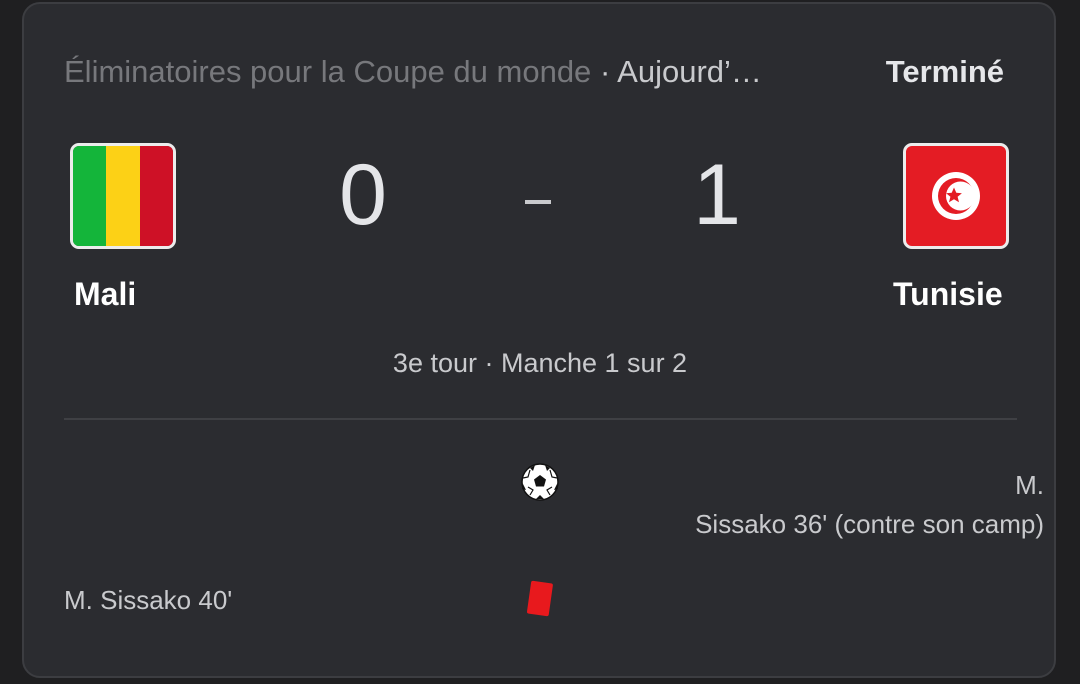 The width and height of the screenshot is (1080, 684). Describe the element at coordinates (869, 524) in the screenshot. I see `goal-event-line2: Sissako 36' (contre son camp)` at that location.